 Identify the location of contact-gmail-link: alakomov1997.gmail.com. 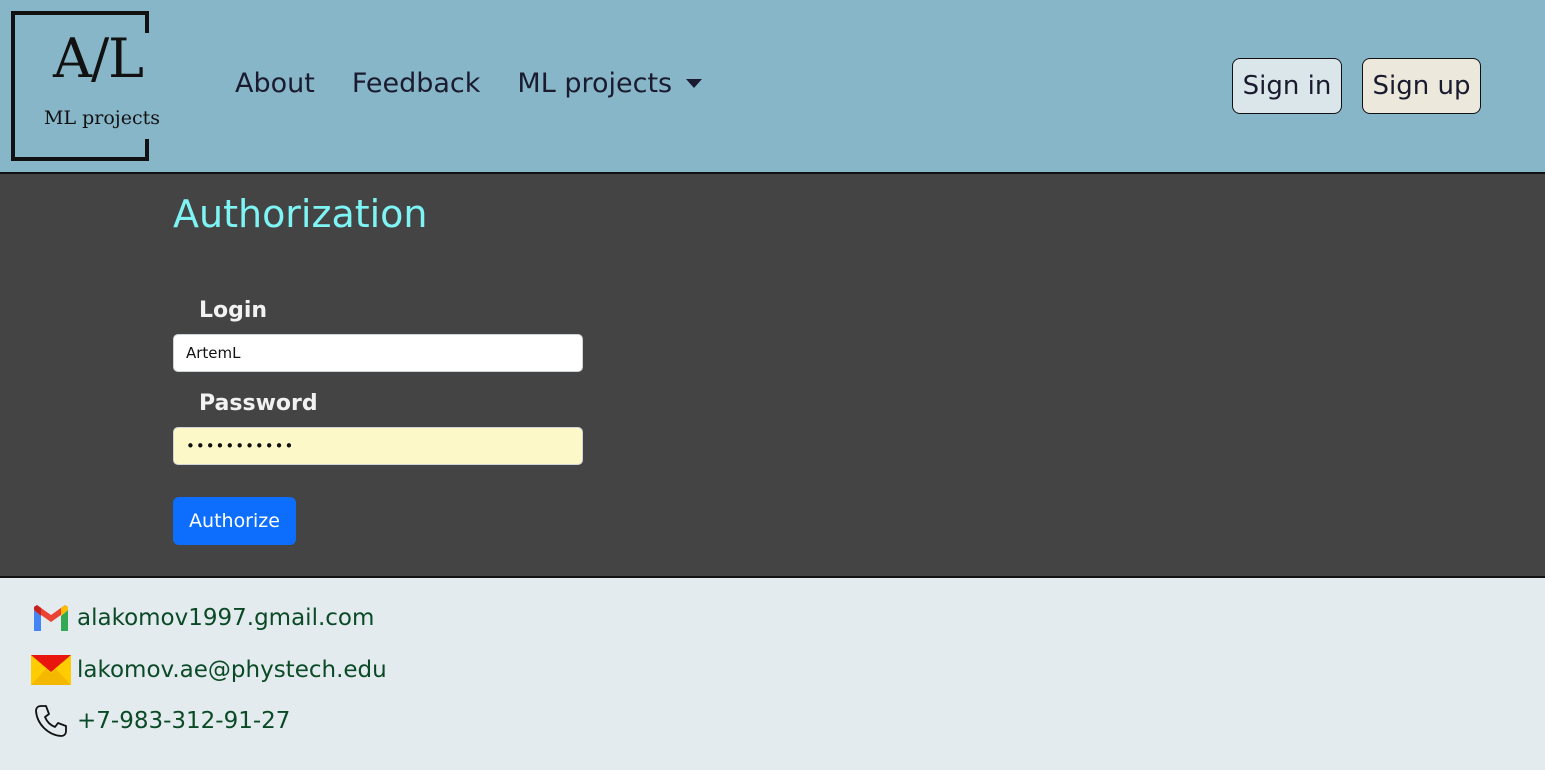
(225, 618).